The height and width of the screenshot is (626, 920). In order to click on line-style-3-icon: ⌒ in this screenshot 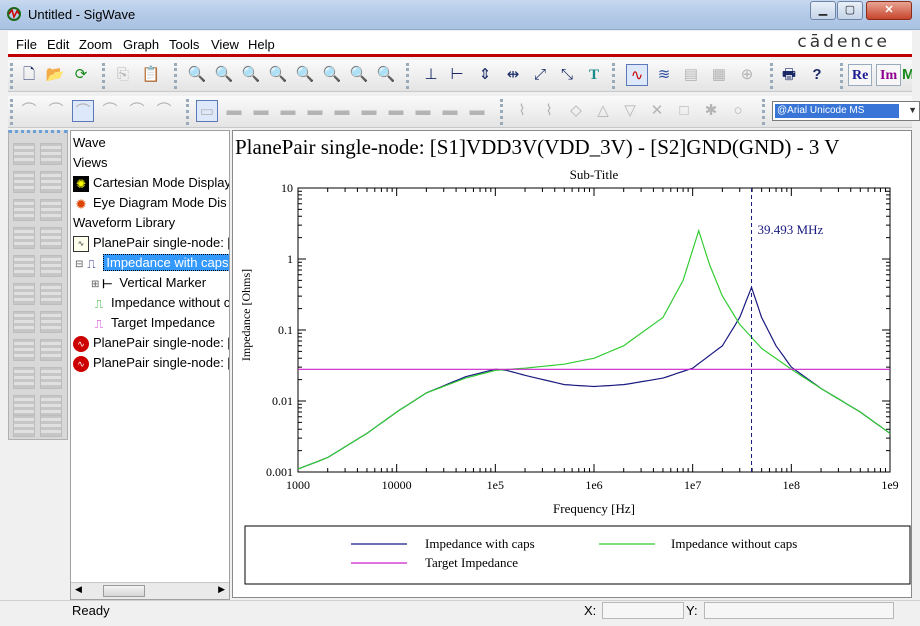, I will do `click(83, 111)`.